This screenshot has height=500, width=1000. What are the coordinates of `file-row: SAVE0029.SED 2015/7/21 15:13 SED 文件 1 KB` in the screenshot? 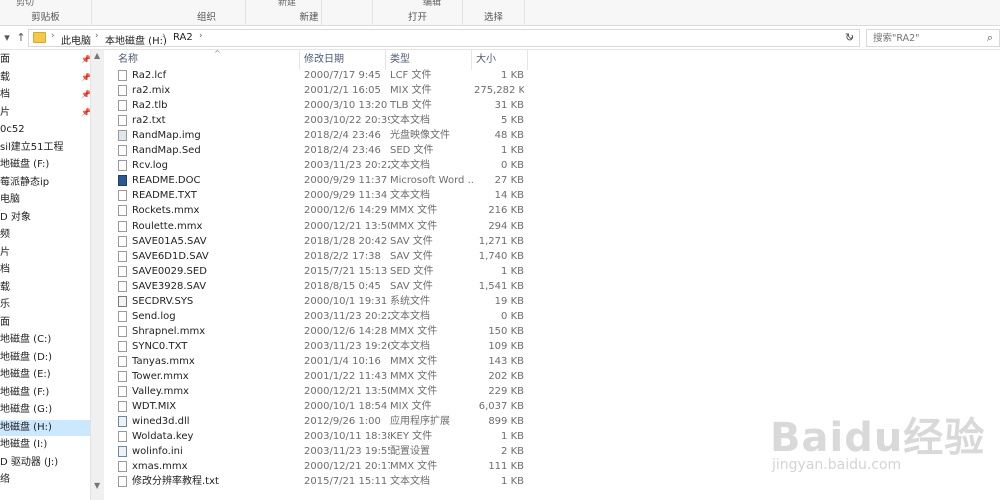 It's located at (321, 271).